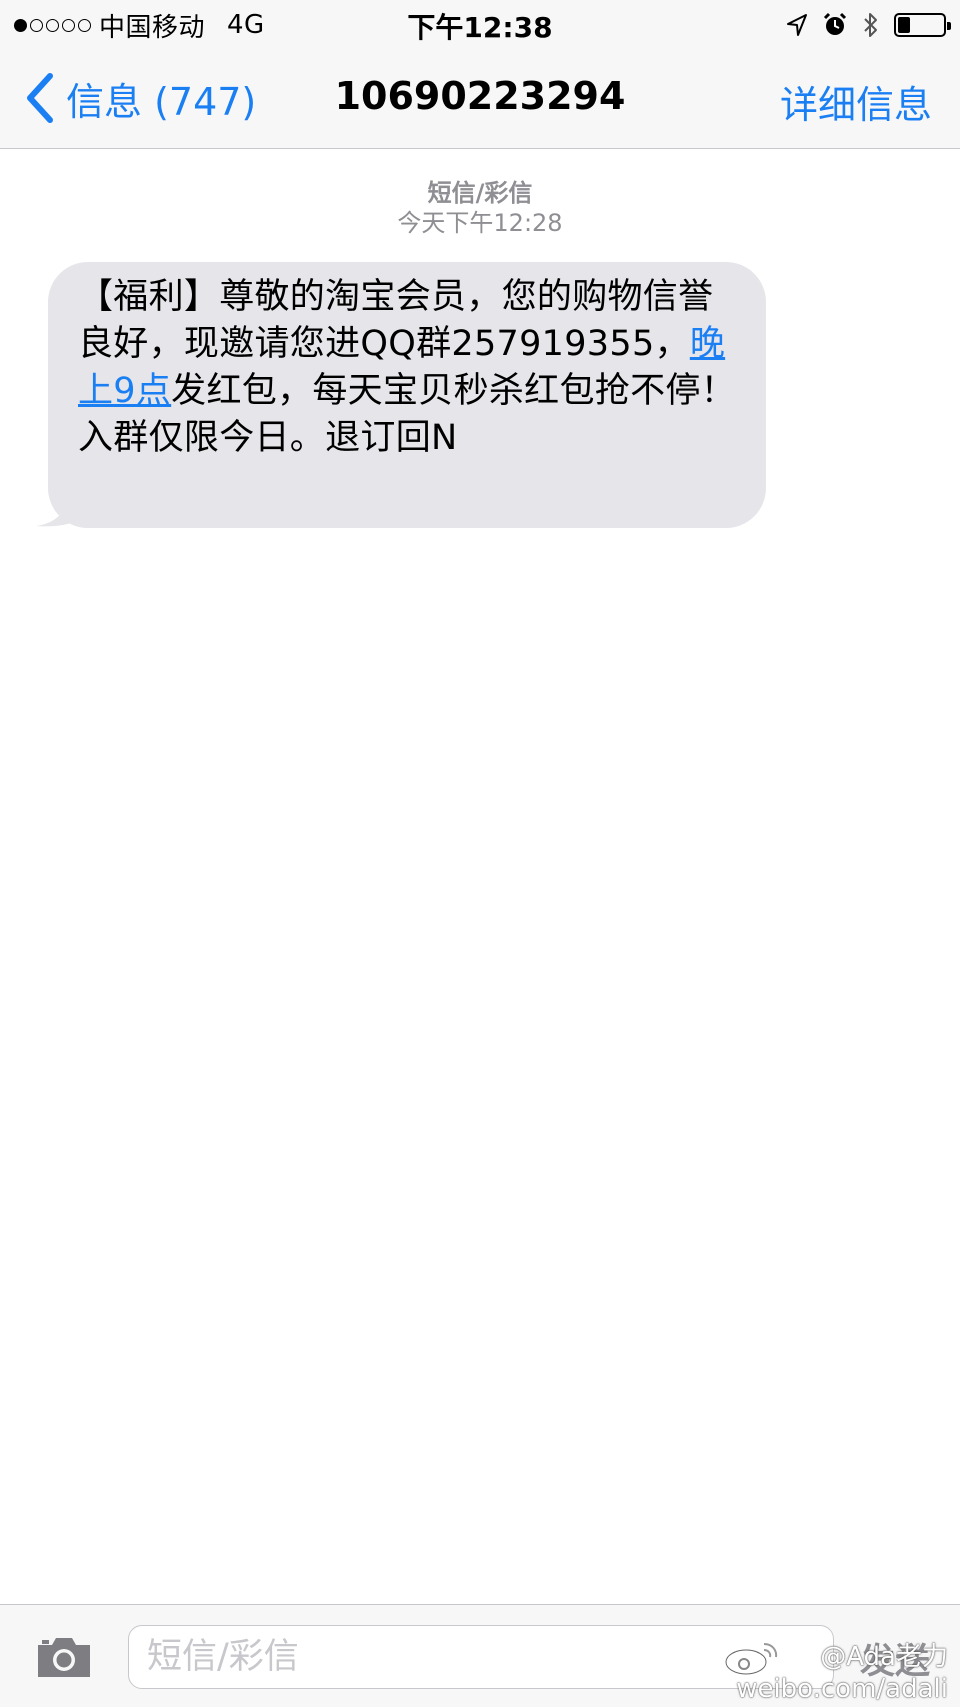  I want to click on bluetooth-icon, so click(870, 25).